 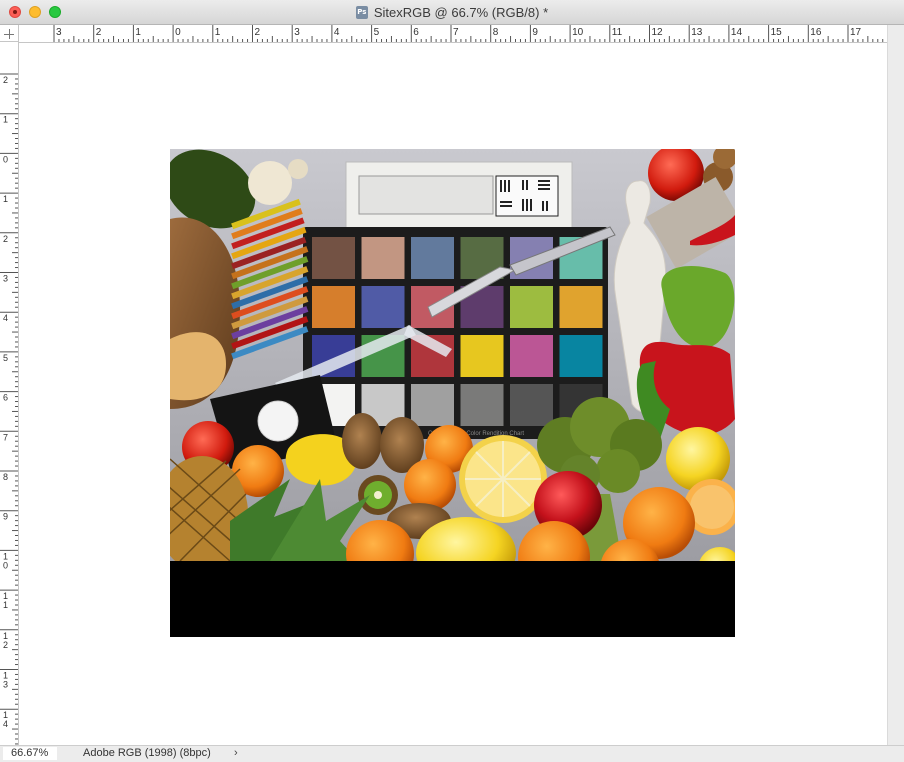 What do you see at coordinates (777, 32) in the screenshot?
I see `ruler-tick-label: 15` at bounding box center [777, 32].